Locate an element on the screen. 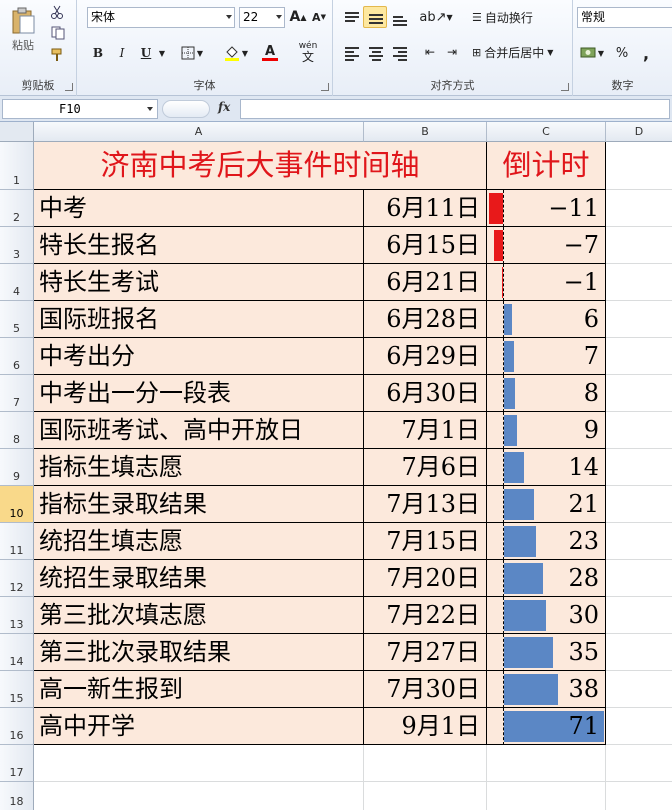 This screenshot has height=810, width=672. row-header-5: 5 is located at coordinates (17, 319).